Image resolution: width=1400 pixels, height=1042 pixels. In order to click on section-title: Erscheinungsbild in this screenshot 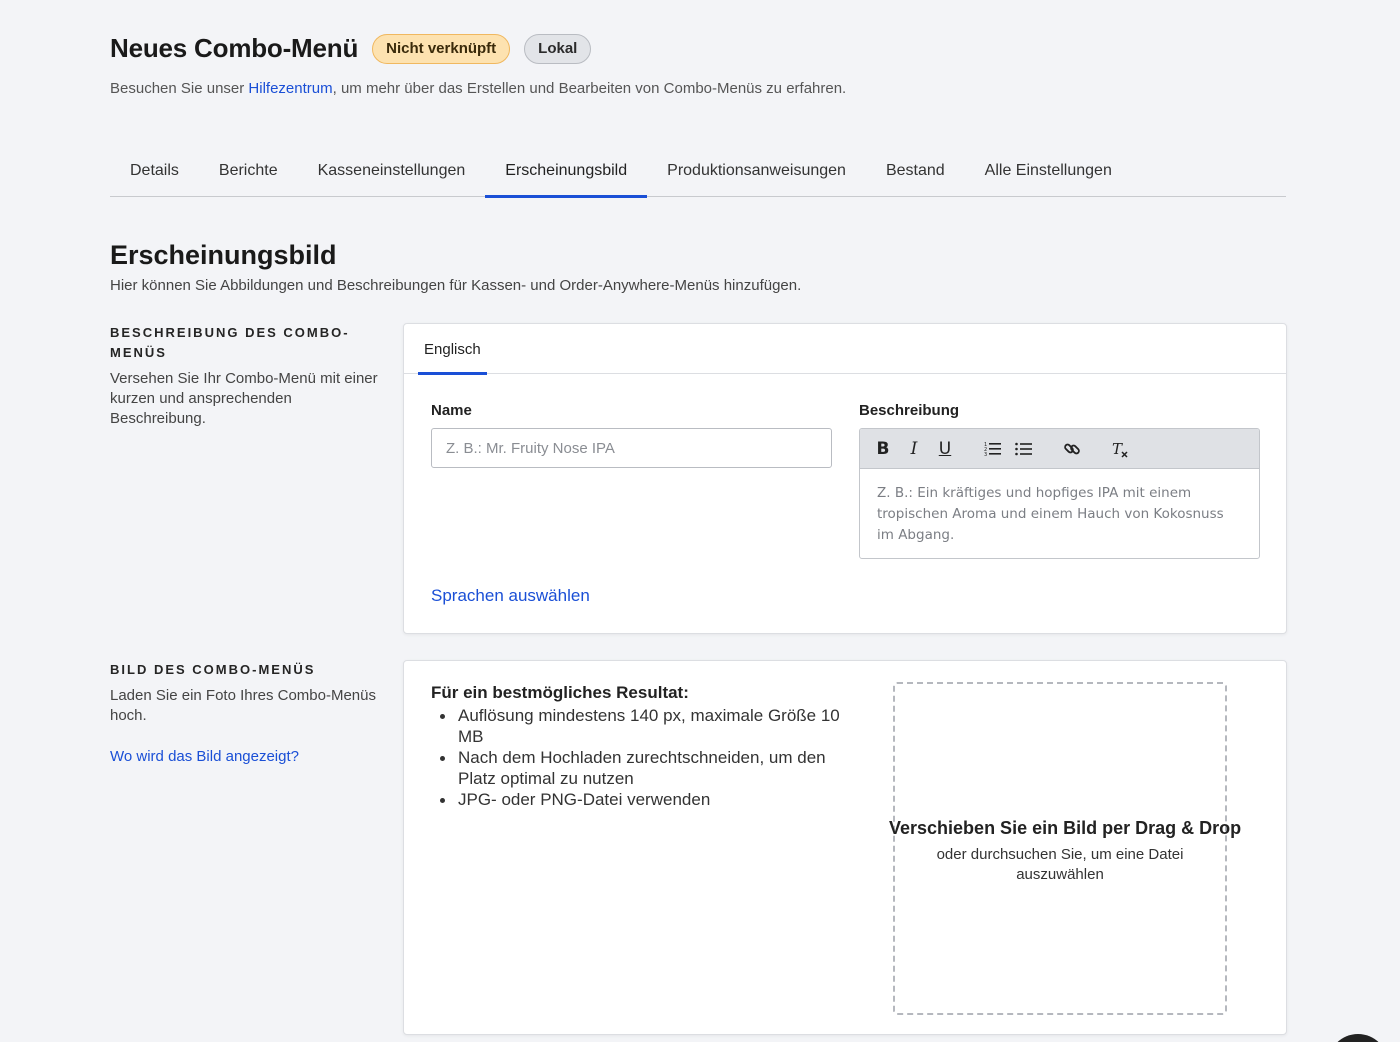, I will do `click(223, 255)`.